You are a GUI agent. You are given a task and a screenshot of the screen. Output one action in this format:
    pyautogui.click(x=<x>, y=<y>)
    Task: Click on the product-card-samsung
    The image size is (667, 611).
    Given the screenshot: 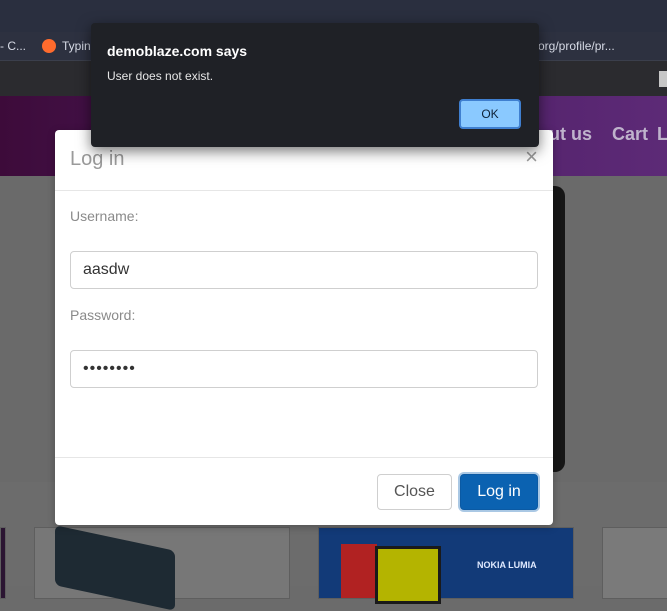 What is the action you would take?
    pyautogui.click(x=162, y=568)
    